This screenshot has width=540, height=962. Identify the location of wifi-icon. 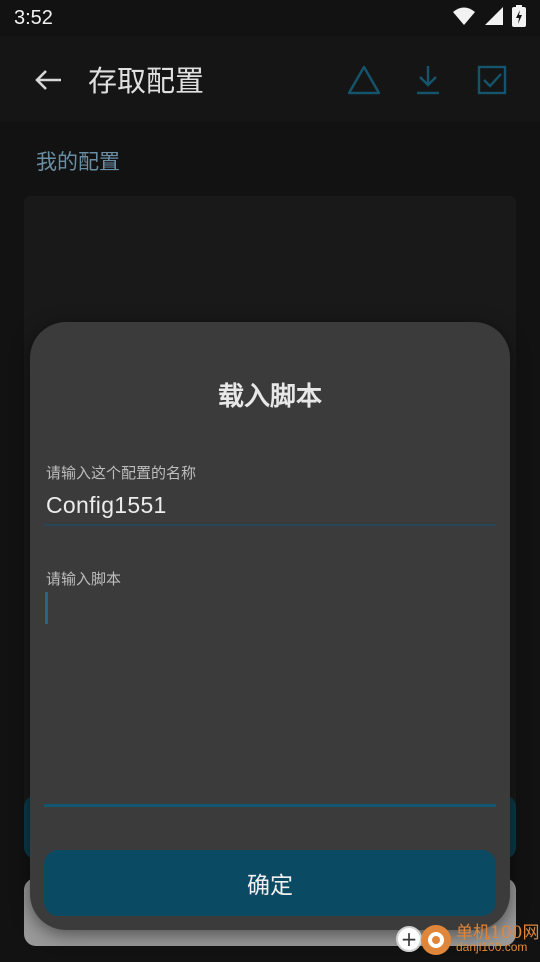
(464, 18).